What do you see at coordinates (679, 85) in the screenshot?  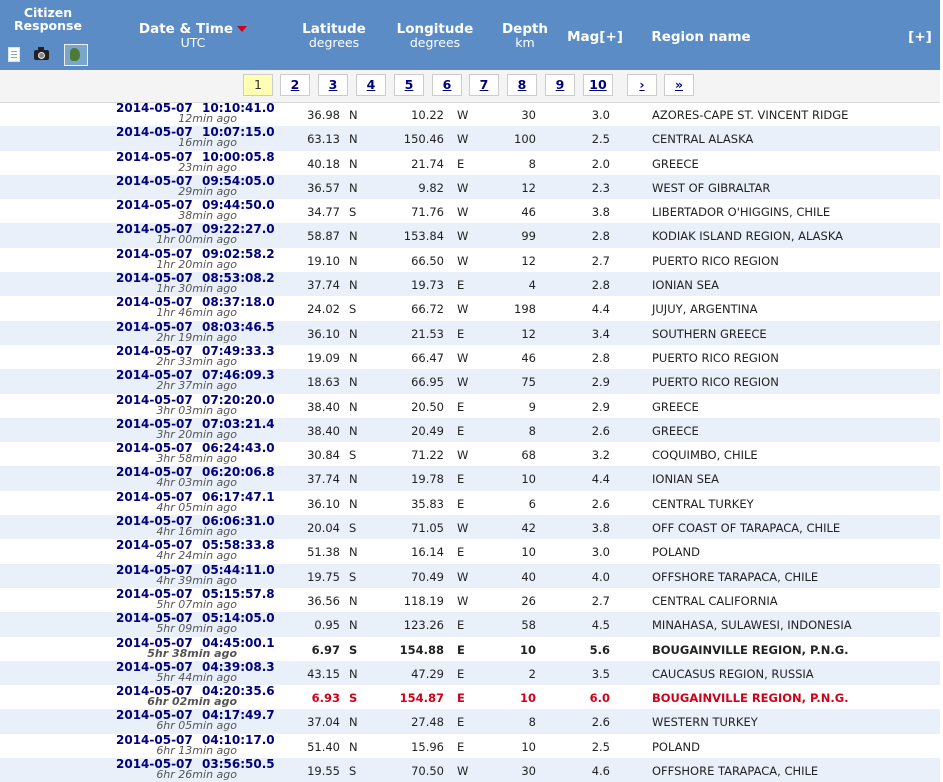 I see `last-page-button: »` at bounding box center [679, 85].